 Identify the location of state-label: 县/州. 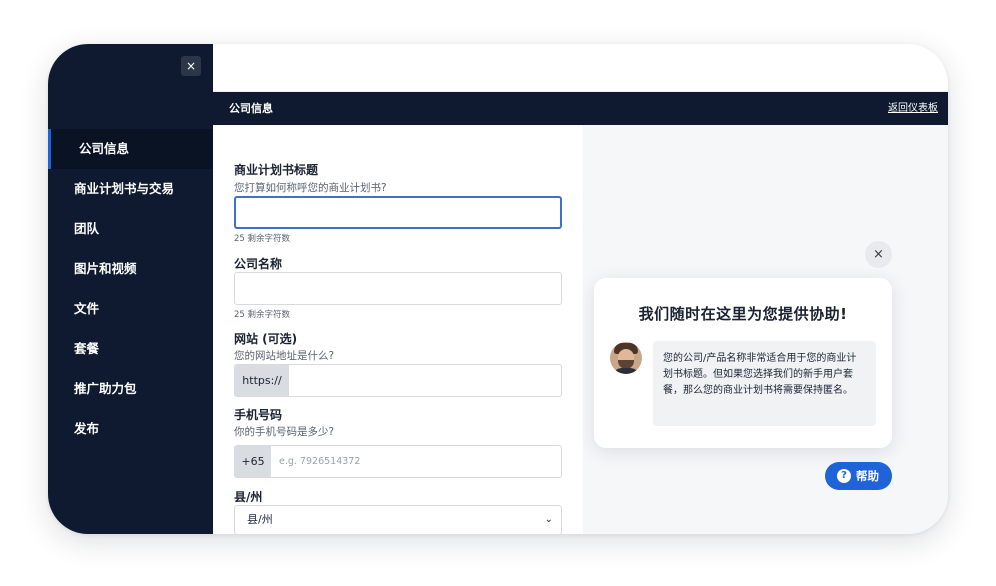
(248, 497).